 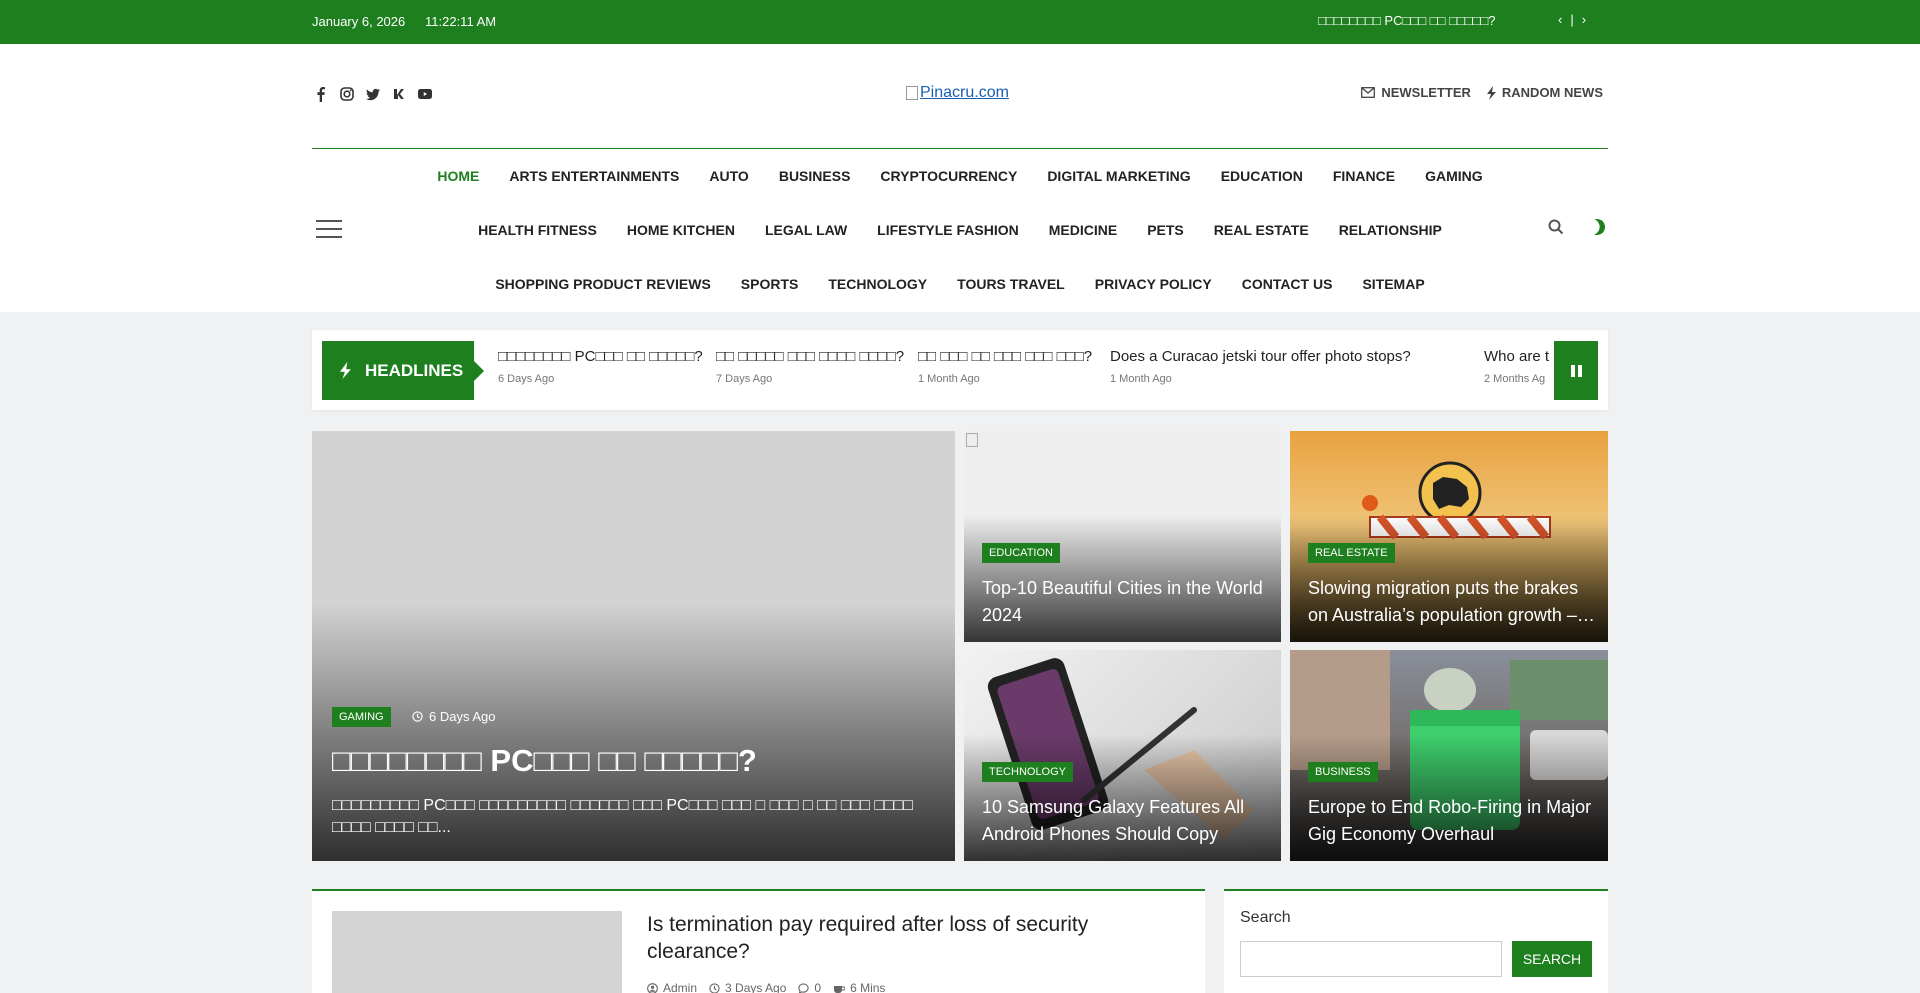 I want to click on category-badge: TECHNOLOGY, so click(x=1028, y=772).